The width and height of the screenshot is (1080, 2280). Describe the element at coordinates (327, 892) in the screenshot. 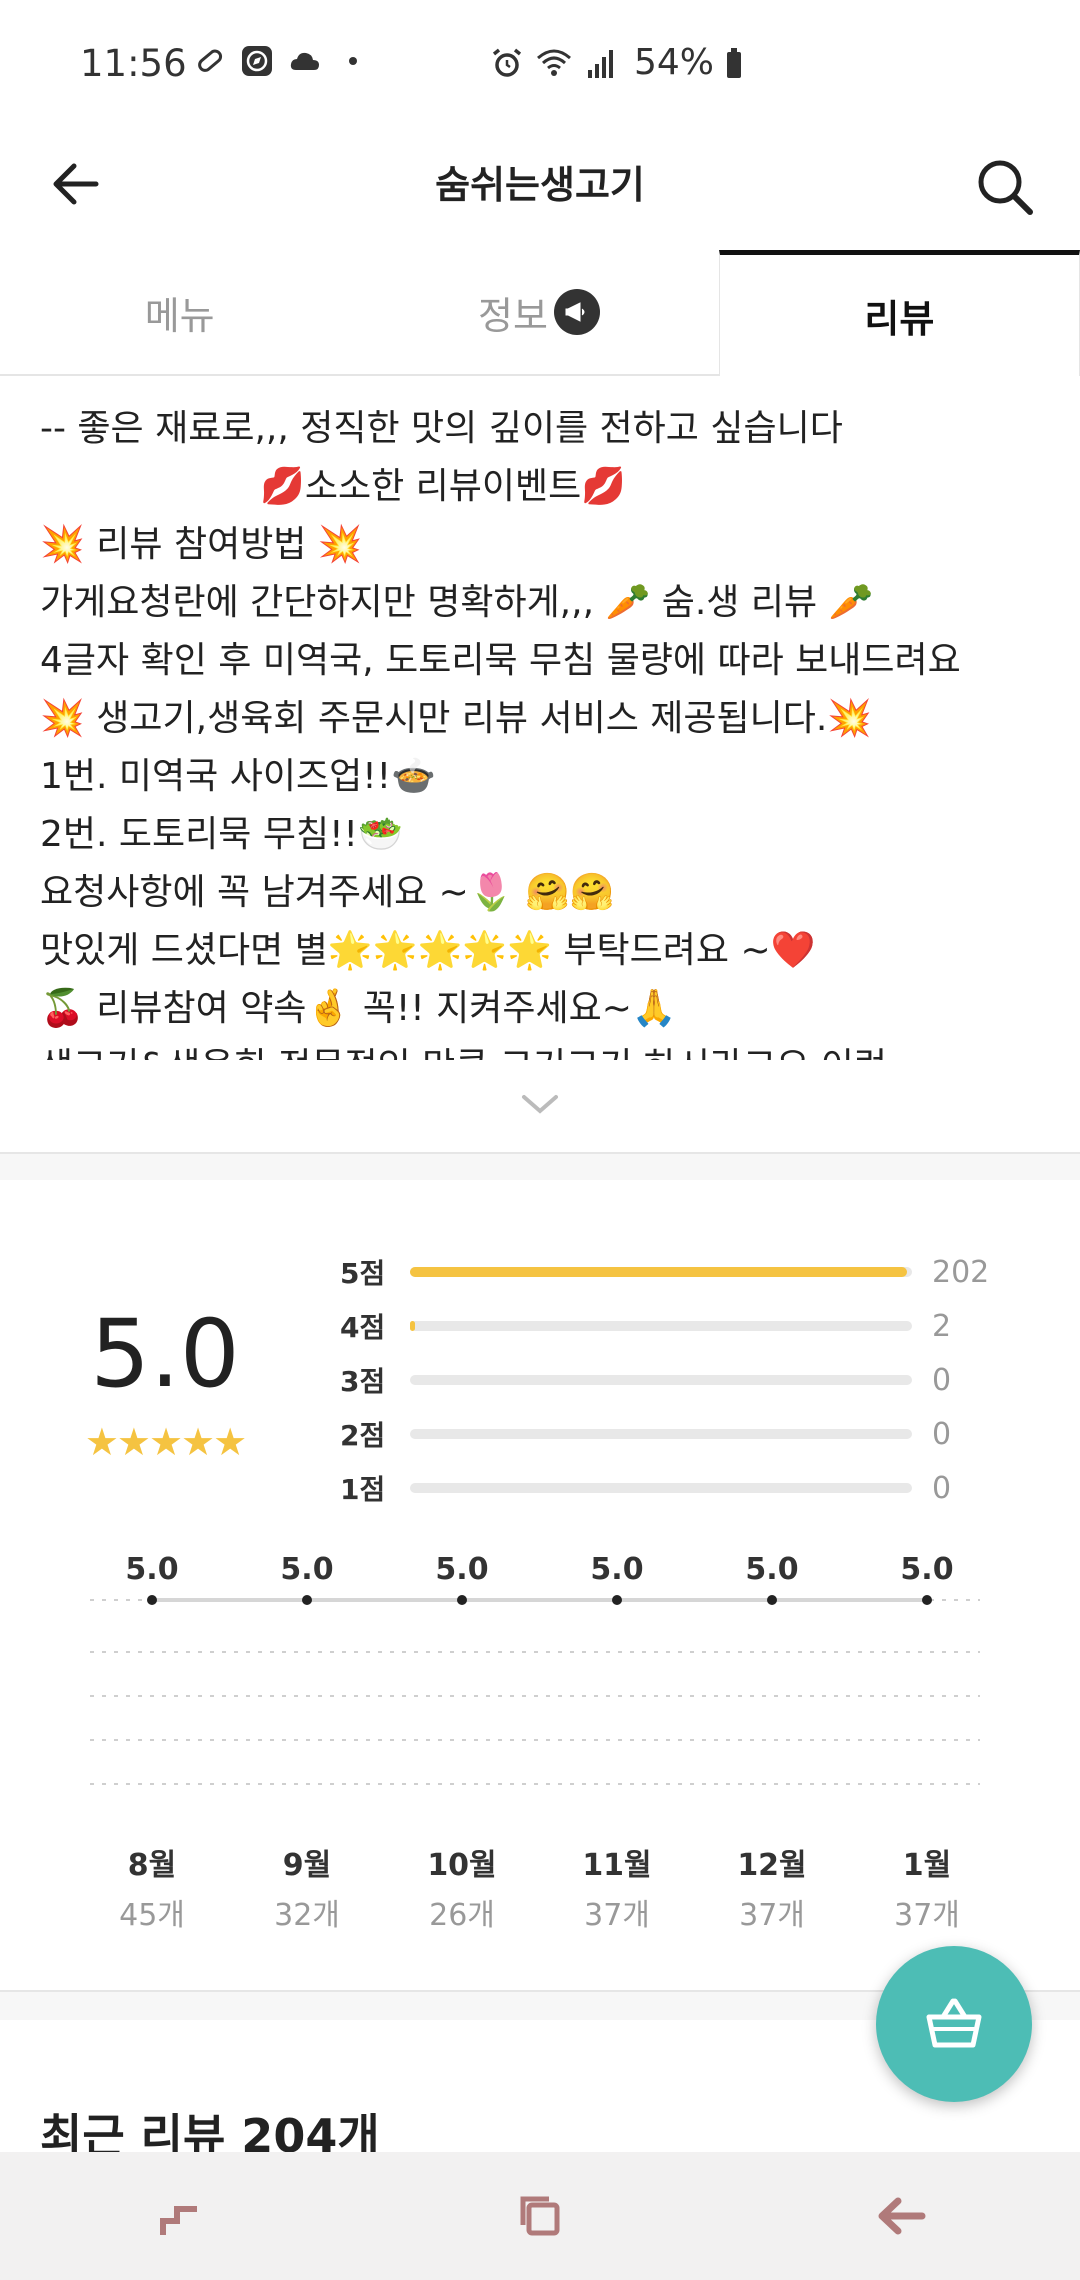

I see `notice-line: 요청사항에 꼭 남겨주세요 ~🌷 🤗🤗` at that location.